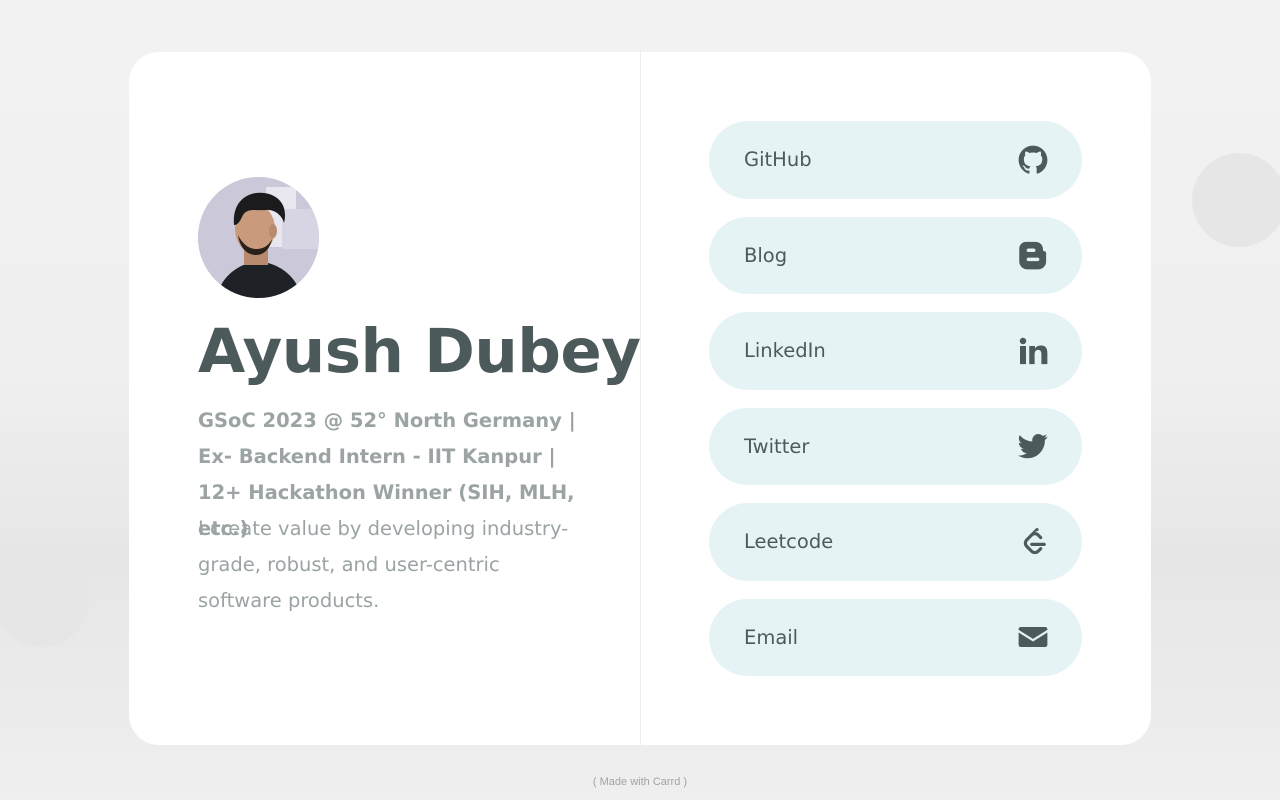 This screenshot has width=1280, height=800. Describe the element at coordinates (895, 351) in the screenshot. I see `linkedin-link-button: LinkedIn` at that location.